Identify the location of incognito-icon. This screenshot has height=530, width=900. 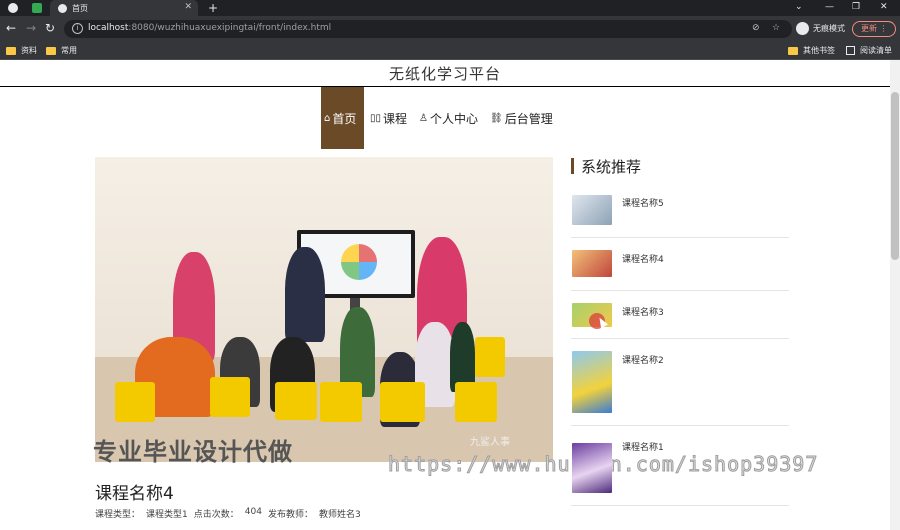
(802, 28).